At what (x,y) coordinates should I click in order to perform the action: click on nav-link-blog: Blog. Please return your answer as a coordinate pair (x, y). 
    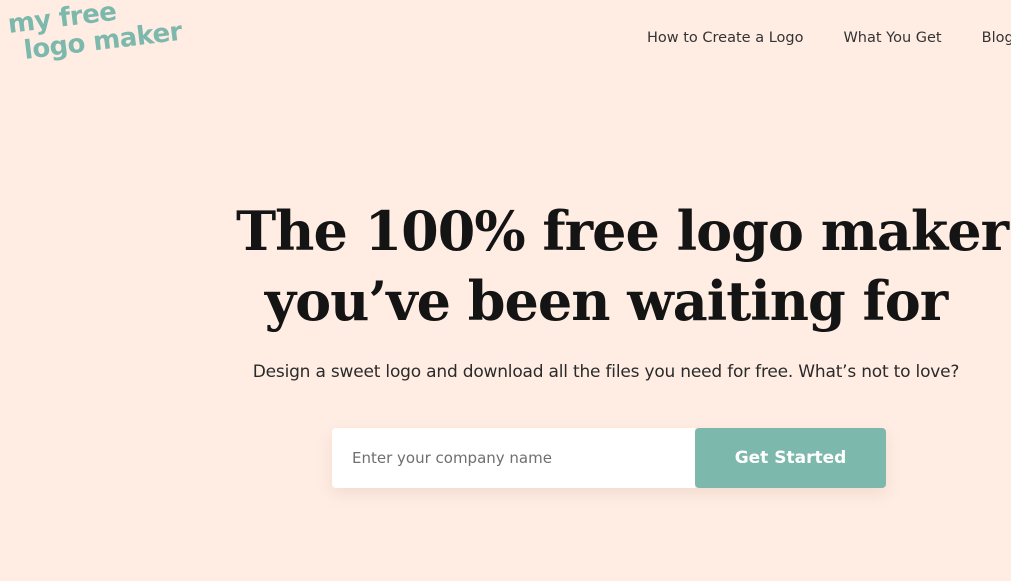
    Looking at the image, I should click on (996, 38).